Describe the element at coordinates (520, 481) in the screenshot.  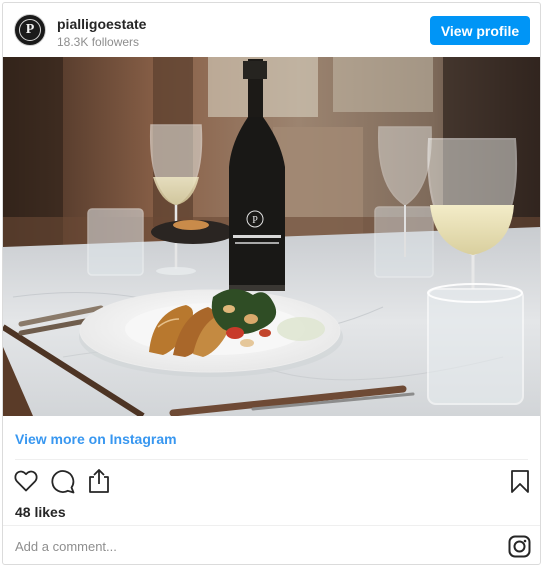
I see `bookmark-icon` at that location.